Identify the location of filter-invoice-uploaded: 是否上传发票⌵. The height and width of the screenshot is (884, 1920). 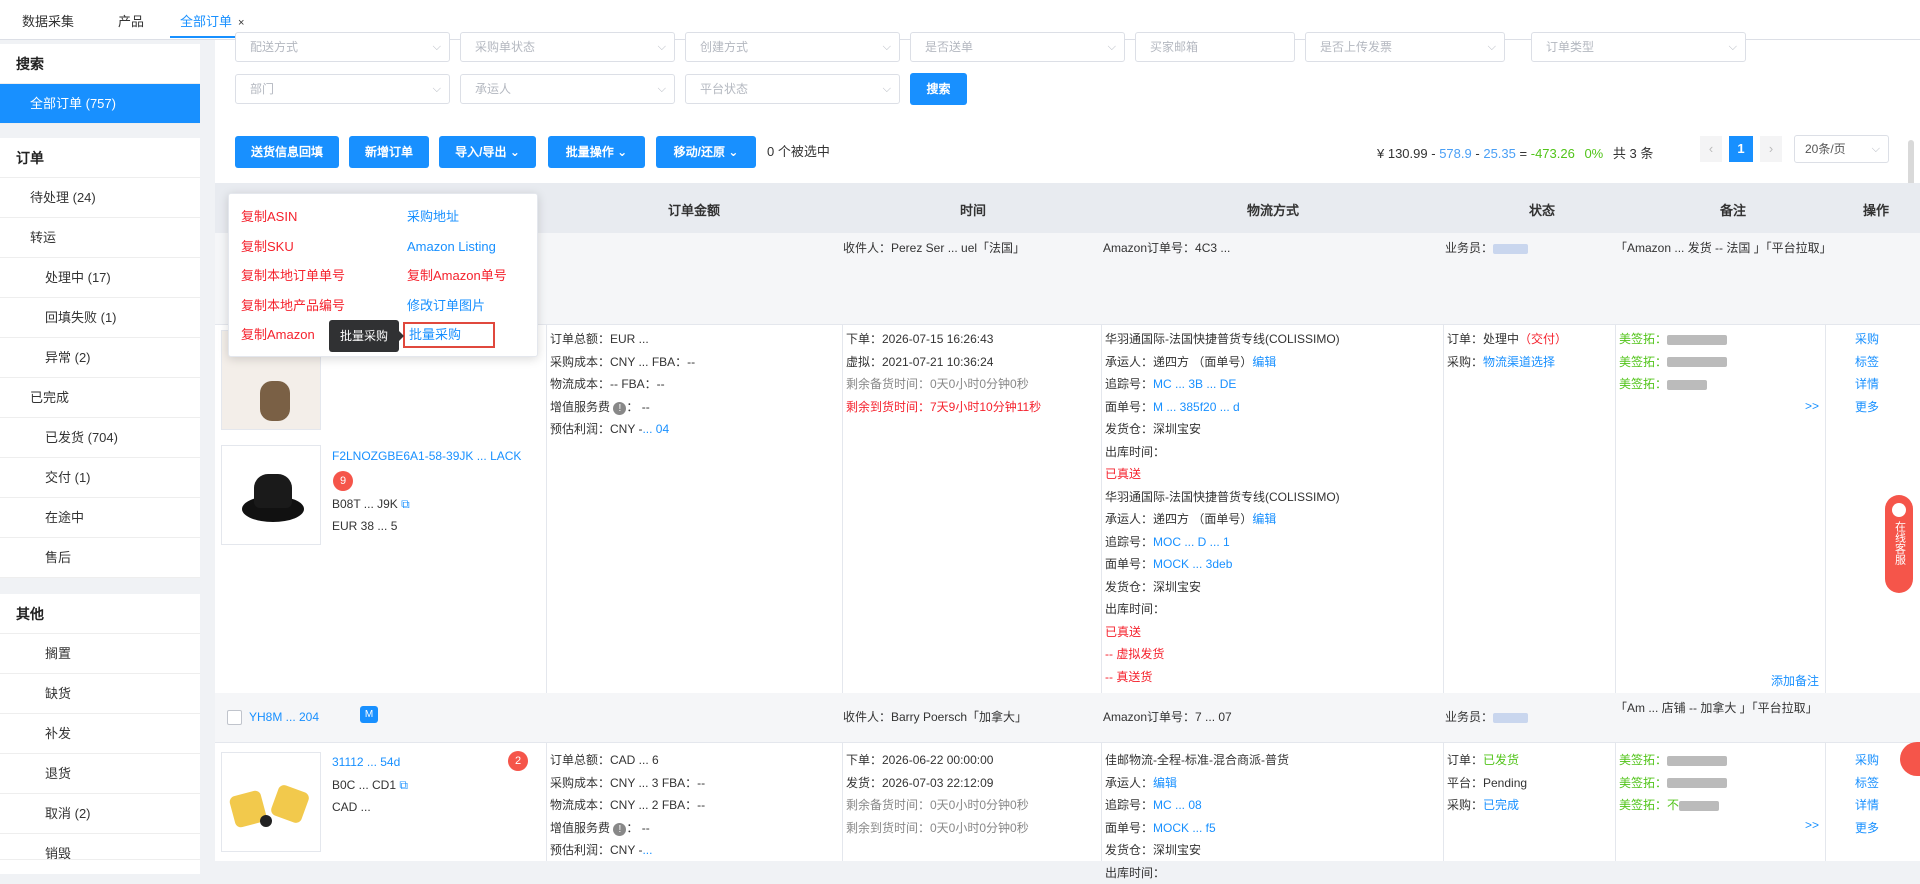
(1405, 47).